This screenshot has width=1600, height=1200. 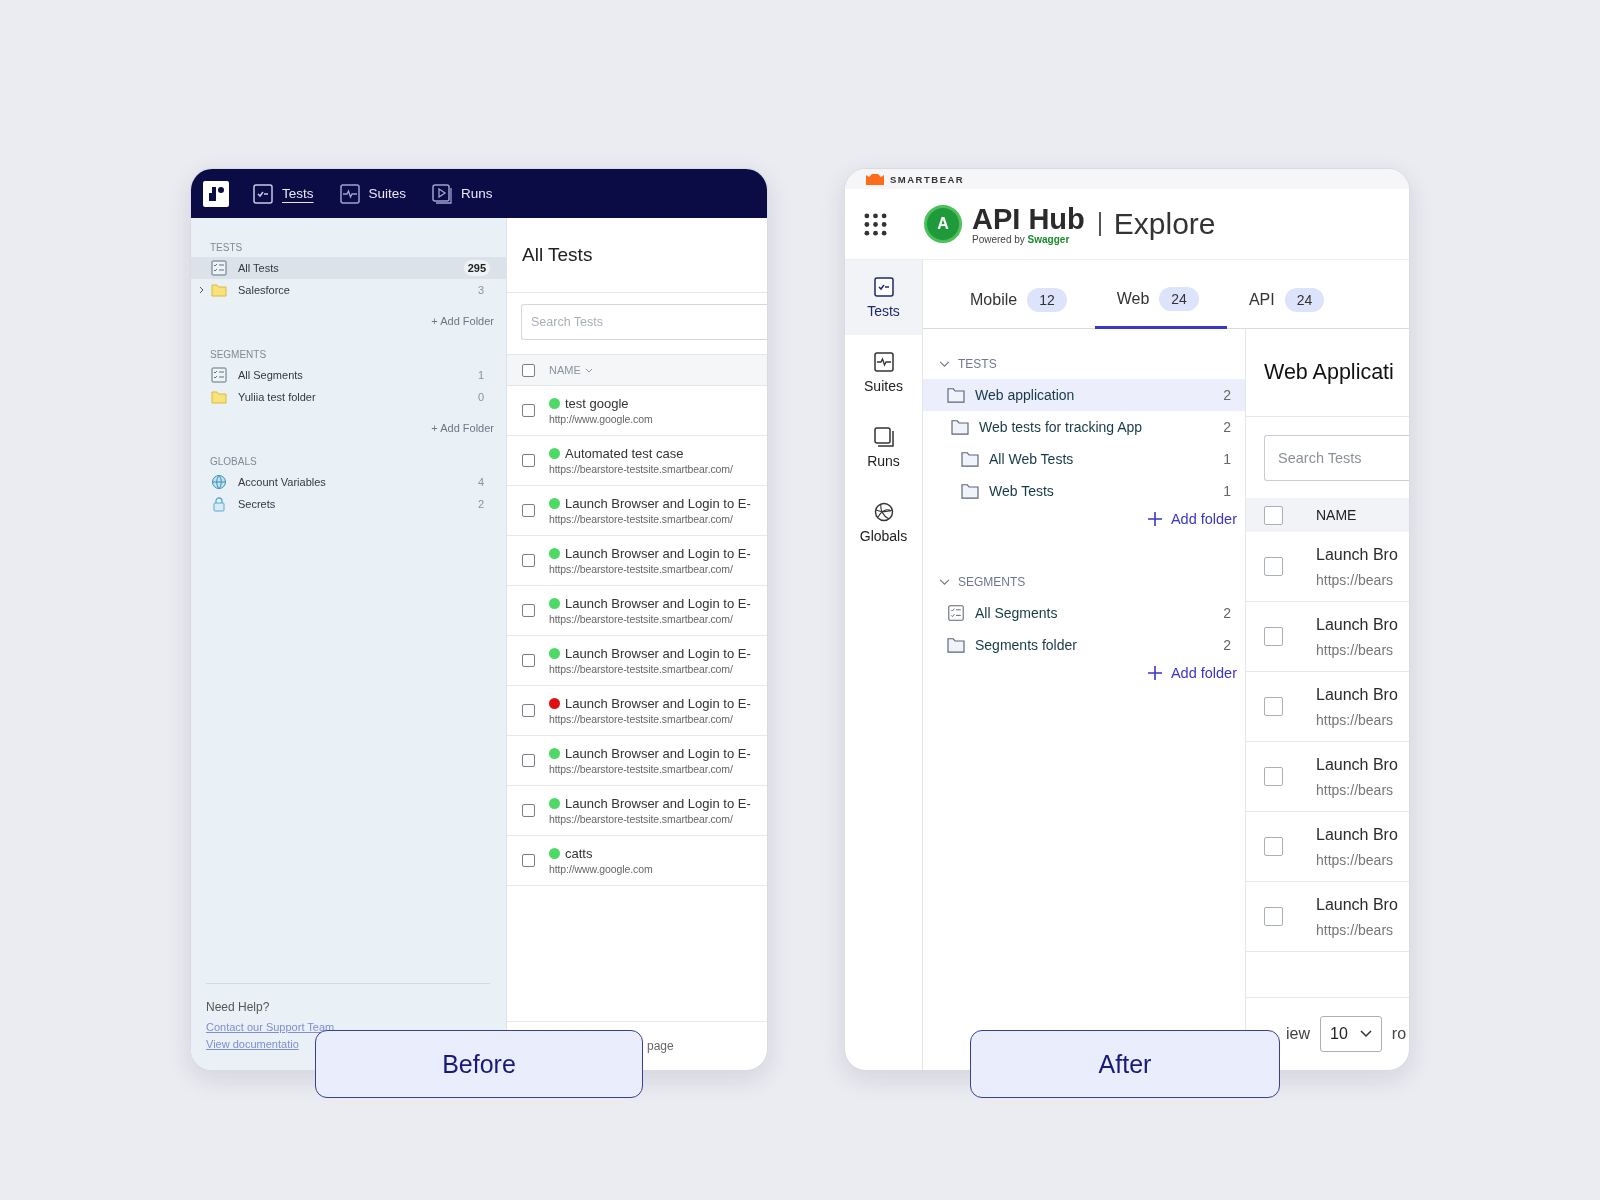 I want to click on app-grid-icon, so click(x=875, y=224).